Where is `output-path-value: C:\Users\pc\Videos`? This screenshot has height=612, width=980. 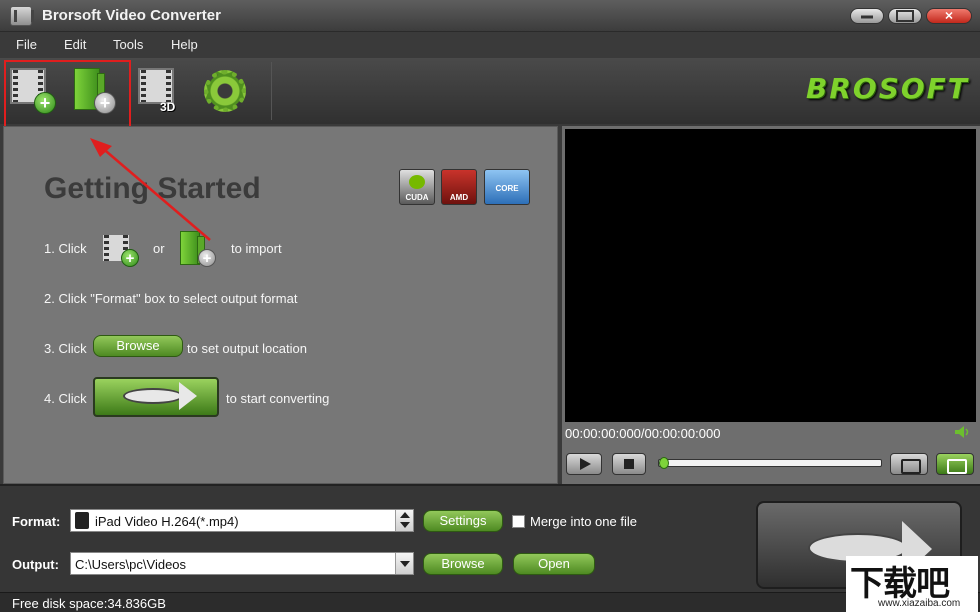 output-path-value: C:\Users\pc\Videos is located at coordinates (131, 564).